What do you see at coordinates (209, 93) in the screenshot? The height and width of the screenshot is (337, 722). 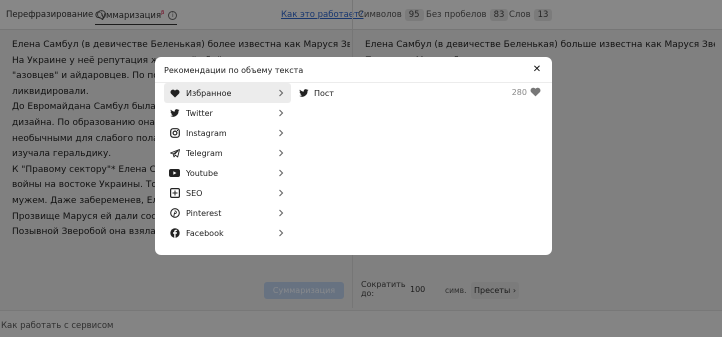 I see `category-label: Избранное` at bounding box center [209, 93].